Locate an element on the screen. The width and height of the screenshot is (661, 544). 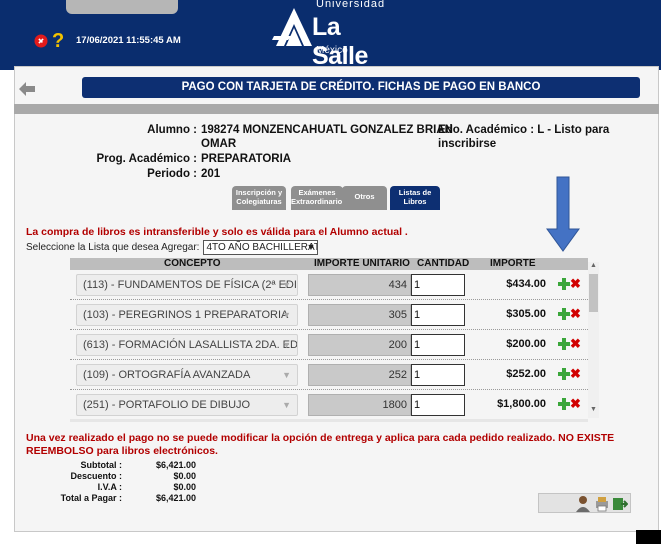
iva-value: $0.00 is located at coordinates (184, 487).